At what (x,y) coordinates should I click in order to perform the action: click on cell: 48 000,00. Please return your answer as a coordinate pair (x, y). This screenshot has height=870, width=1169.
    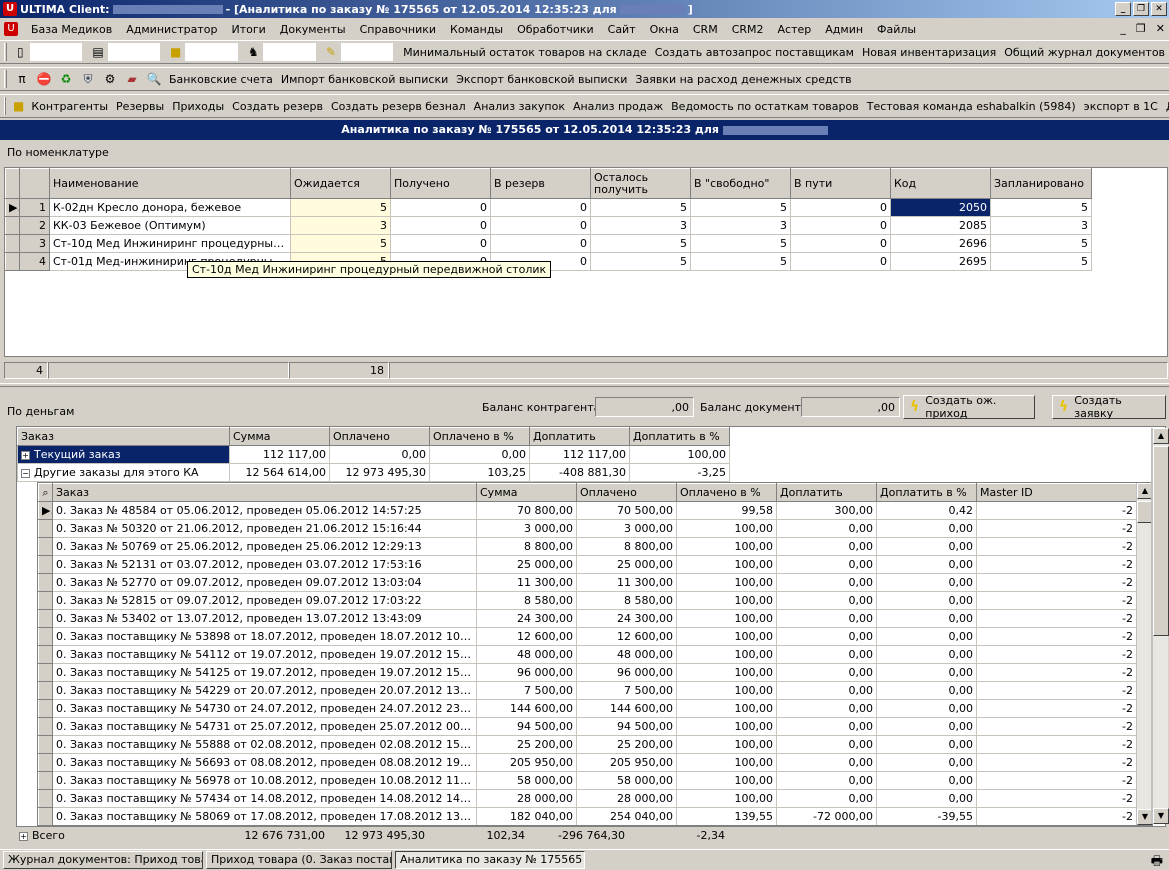
    Looking at the image, I should click on (626, 654).